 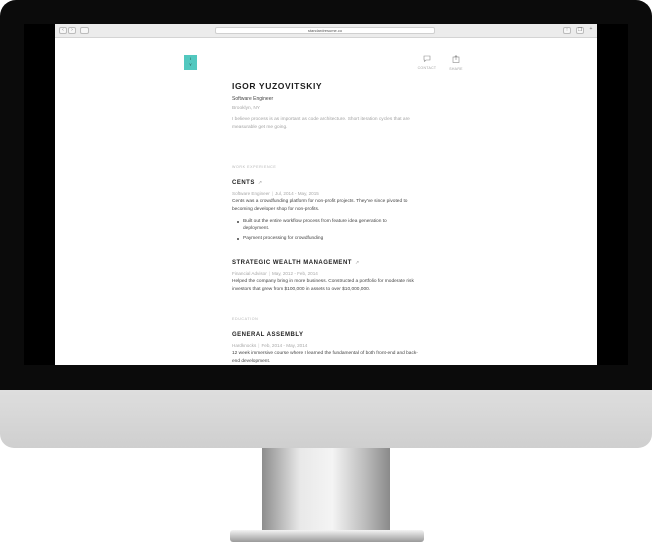 I want to click on tabs-overview-button: ❐, so click(x=580, y=30).